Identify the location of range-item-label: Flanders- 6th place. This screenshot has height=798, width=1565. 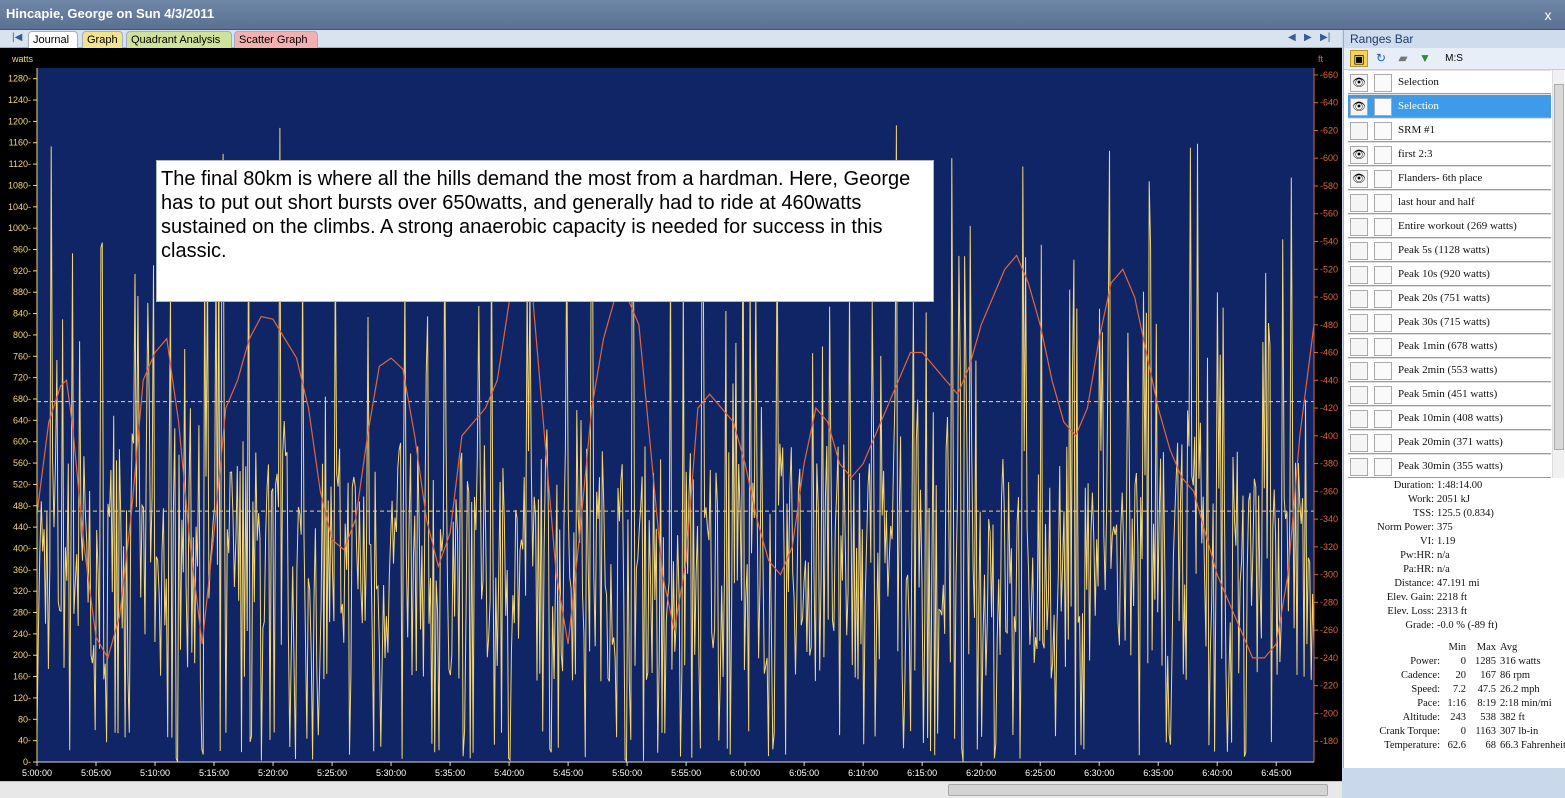
(1440, 178).